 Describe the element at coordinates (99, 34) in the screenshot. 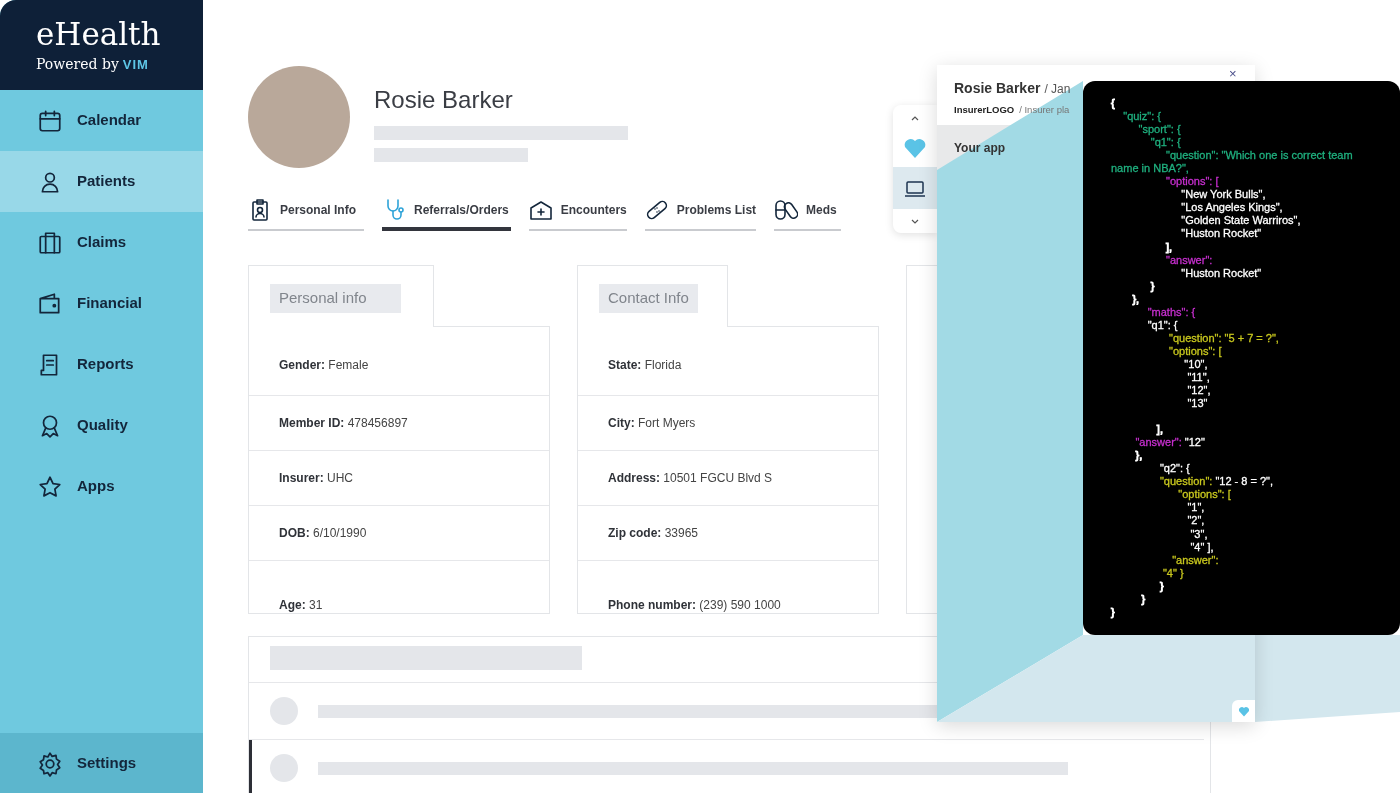

I see `brand-title: eHealth` at that location.